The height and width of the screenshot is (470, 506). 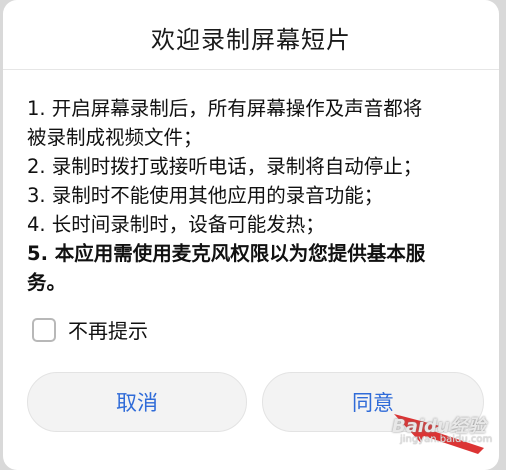 What do you see at coordinates (47, 282) in the screenshot?
I see `permission-notice-line: 务。` at bounding box center [47, 282].